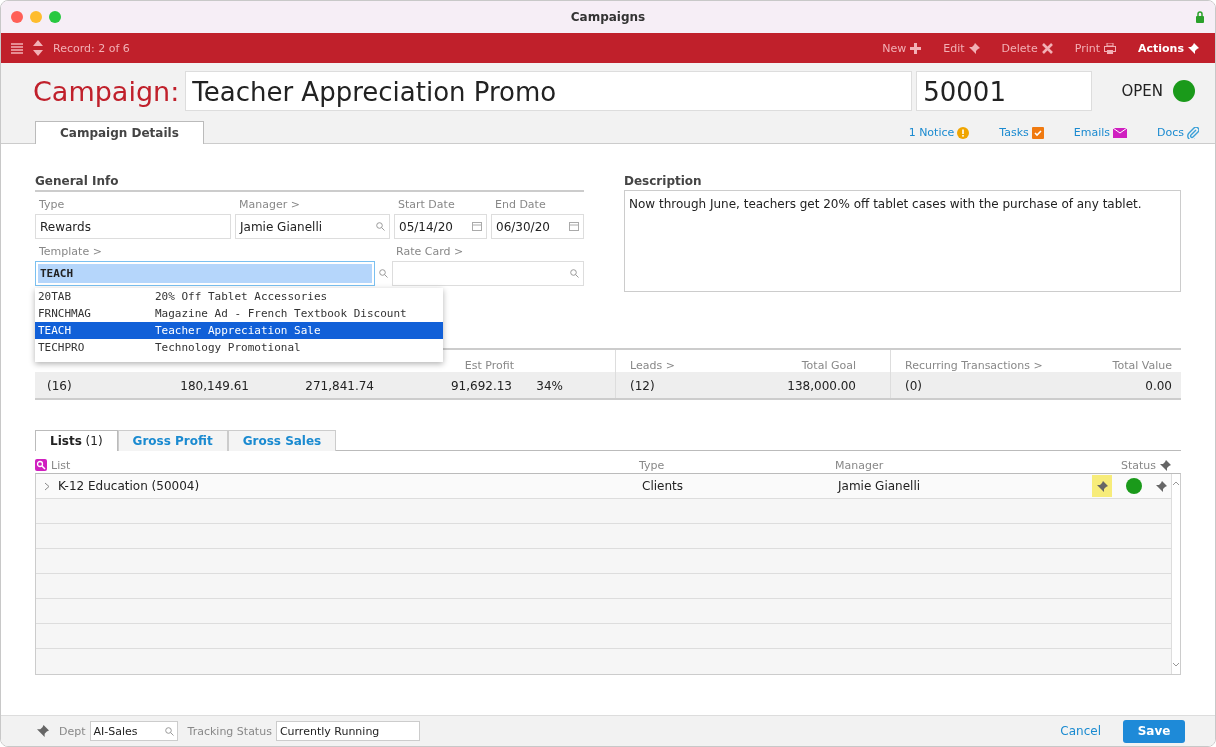  What do you see at coordinates (76, 440) in the screenshot?
I see `tab: Lists (1)` at bounding box center [76, 440].